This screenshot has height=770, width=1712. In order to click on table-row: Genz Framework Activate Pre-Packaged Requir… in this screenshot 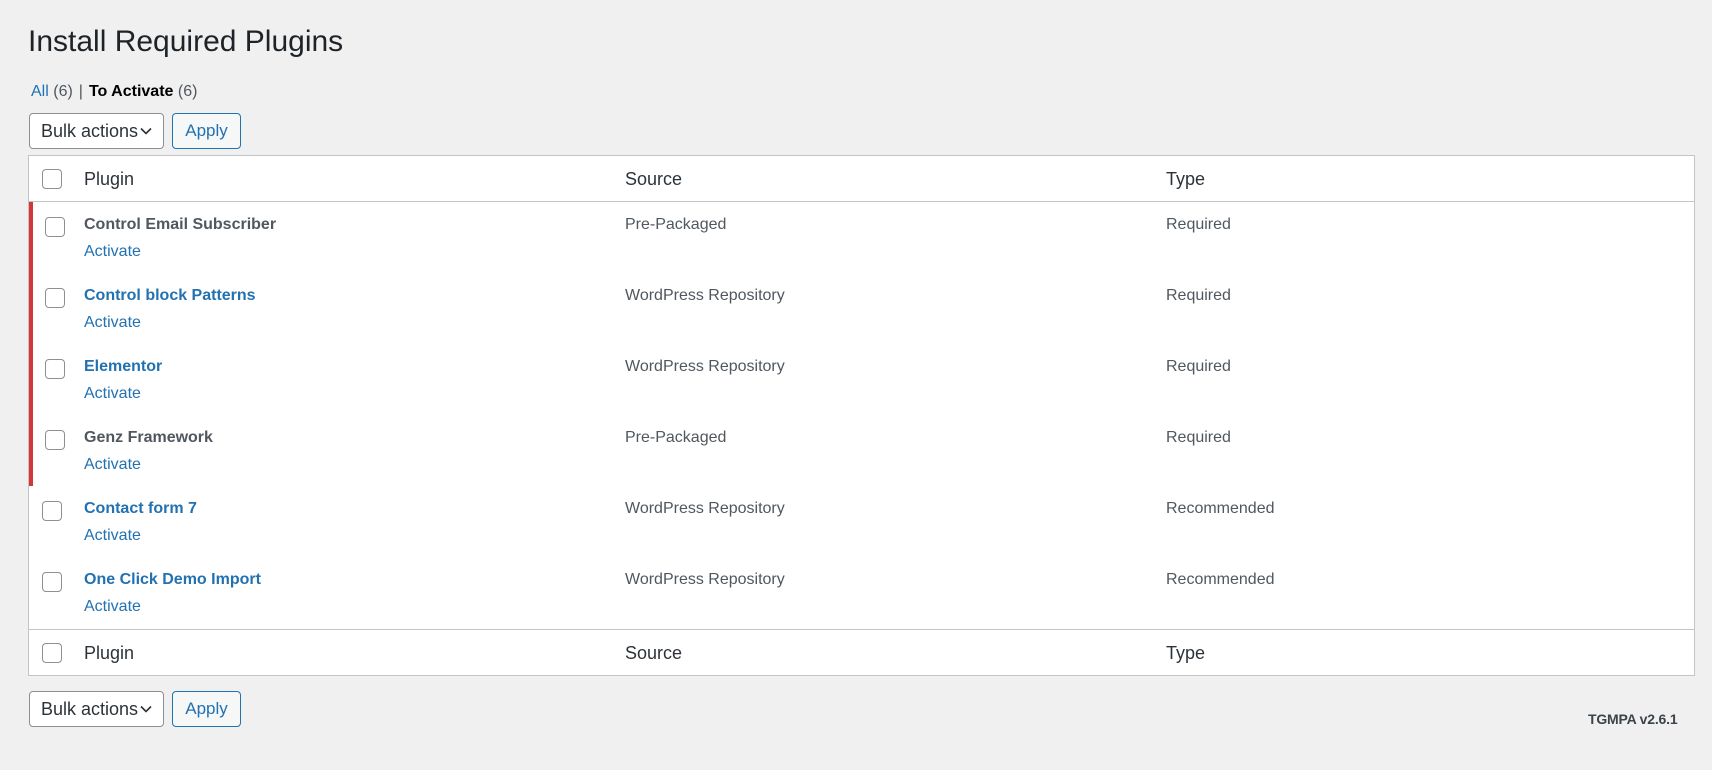, I will do `click(861, 450)`.